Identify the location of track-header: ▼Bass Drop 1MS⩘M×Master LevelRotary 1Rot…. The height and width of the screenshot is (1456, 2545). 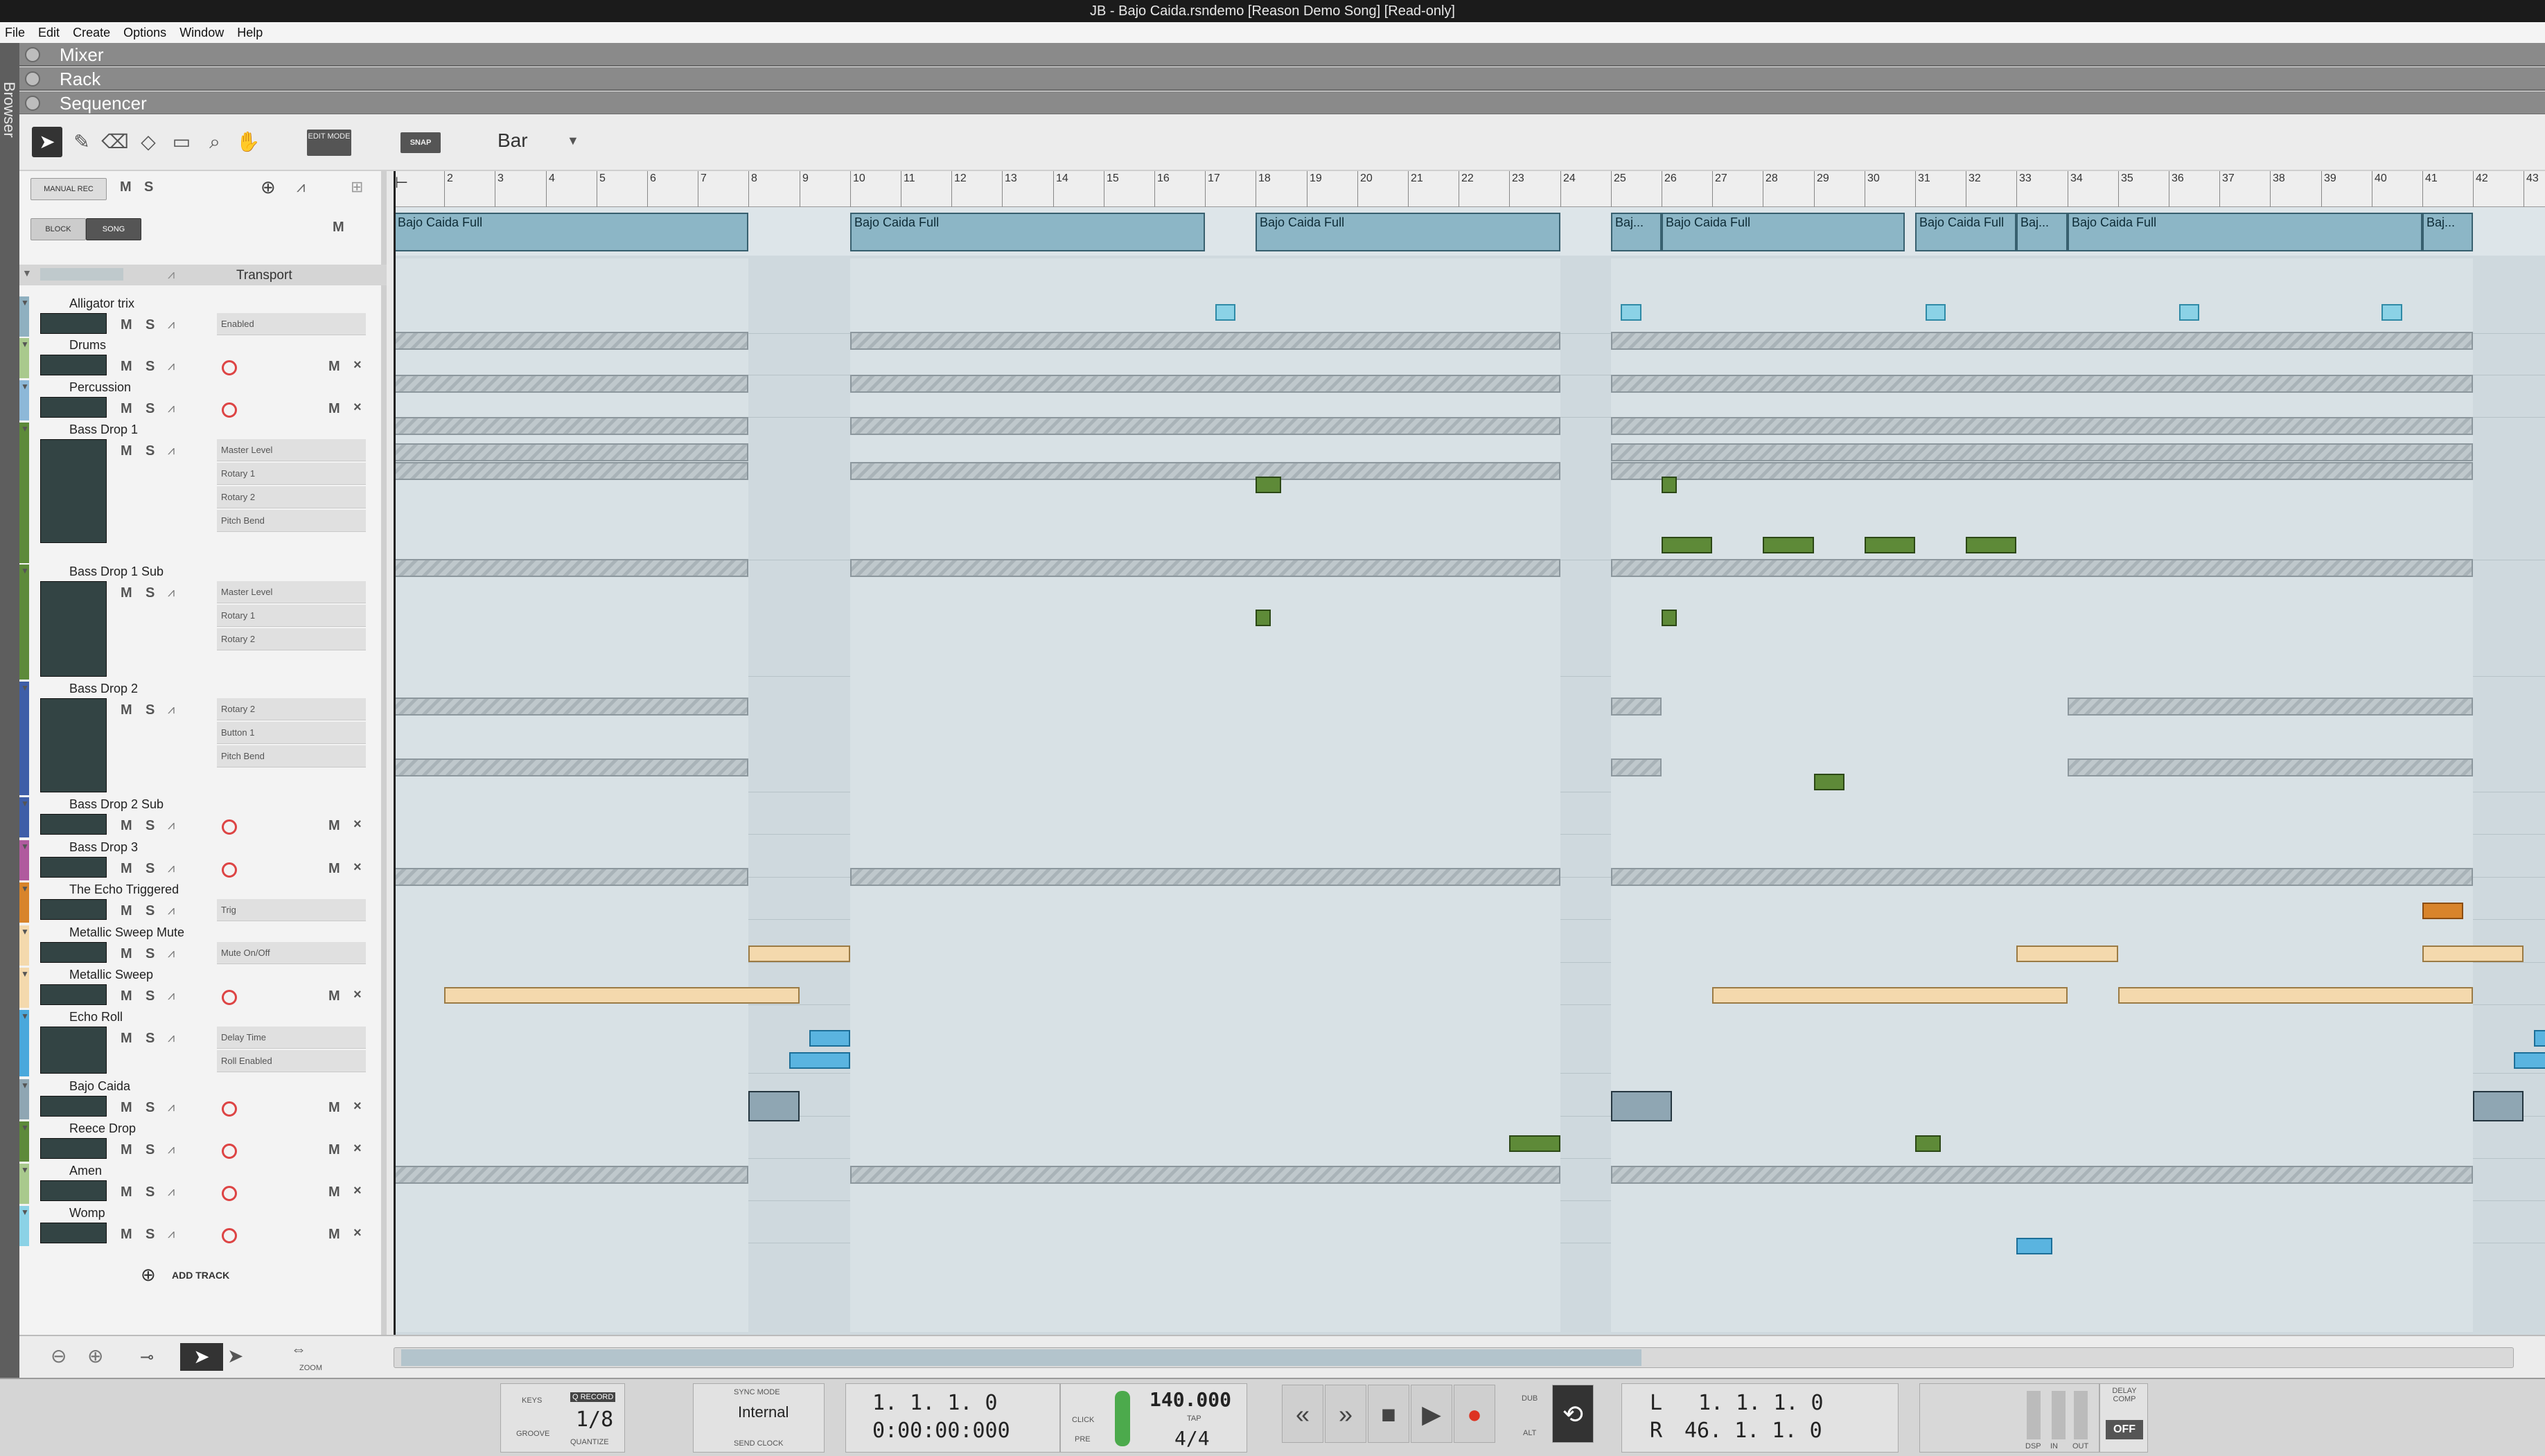
(203, 493).